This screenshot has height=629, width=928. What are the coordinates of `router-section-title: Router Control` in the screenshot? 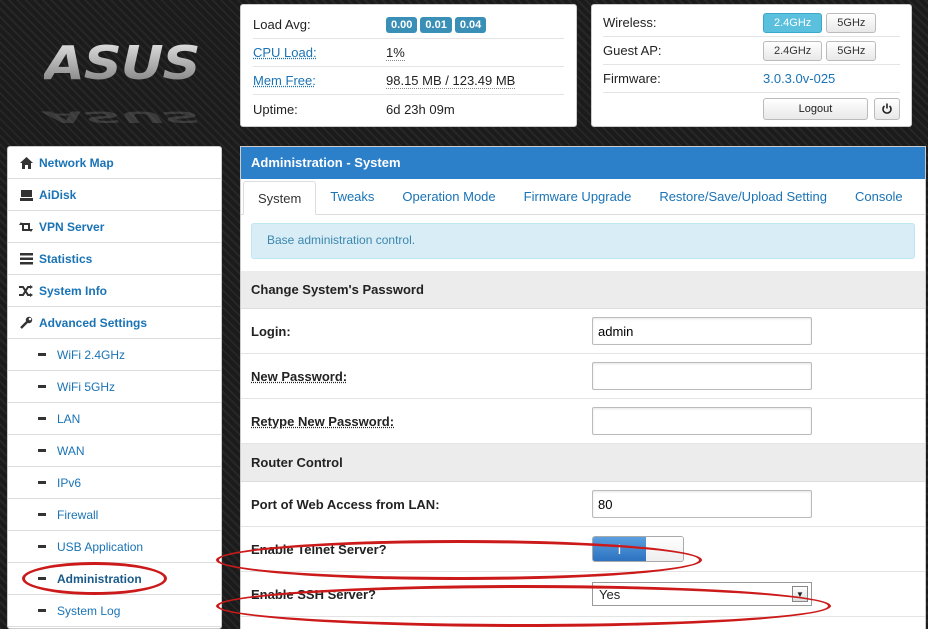 It's located at (583, 463).